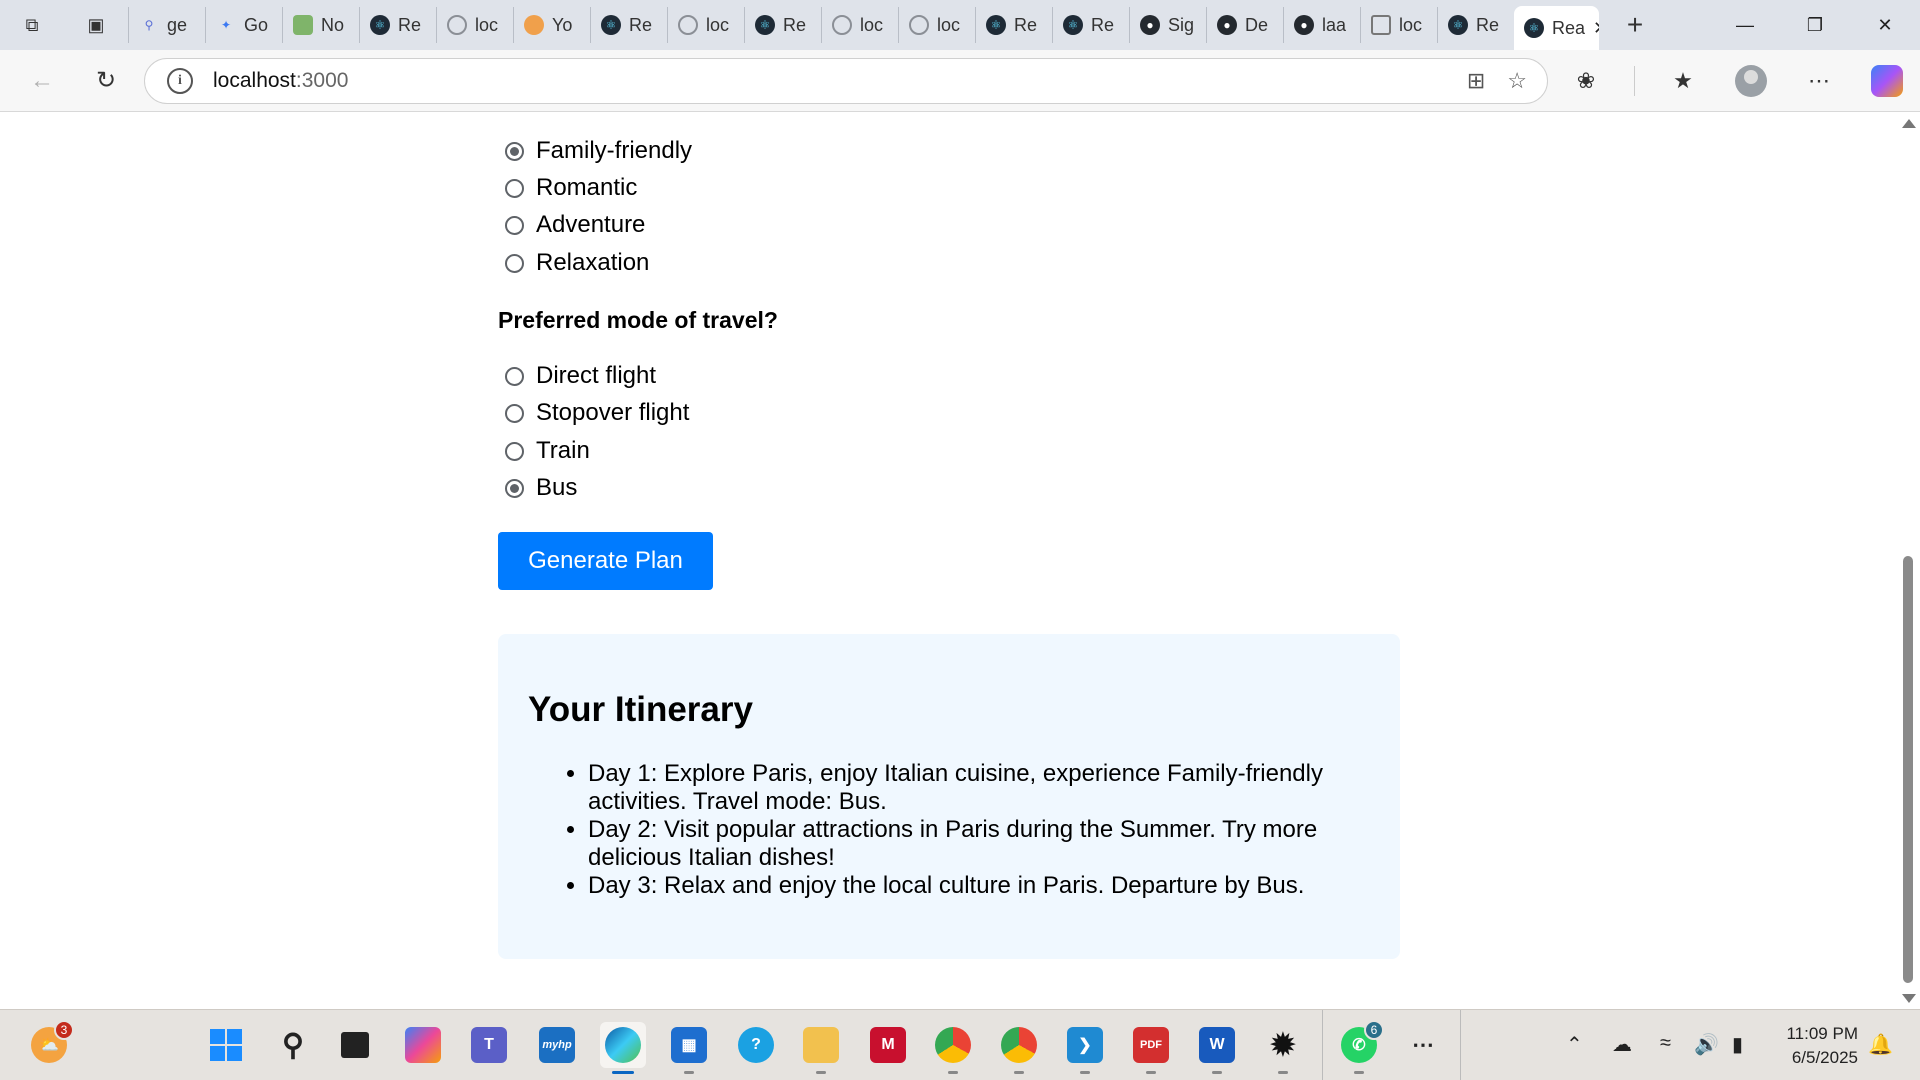 This screenshot has width=1920, height=1080. Describe the element at coordinates (547, 451) in the screenshot. I see `travel-mode-option: Train` at that location.